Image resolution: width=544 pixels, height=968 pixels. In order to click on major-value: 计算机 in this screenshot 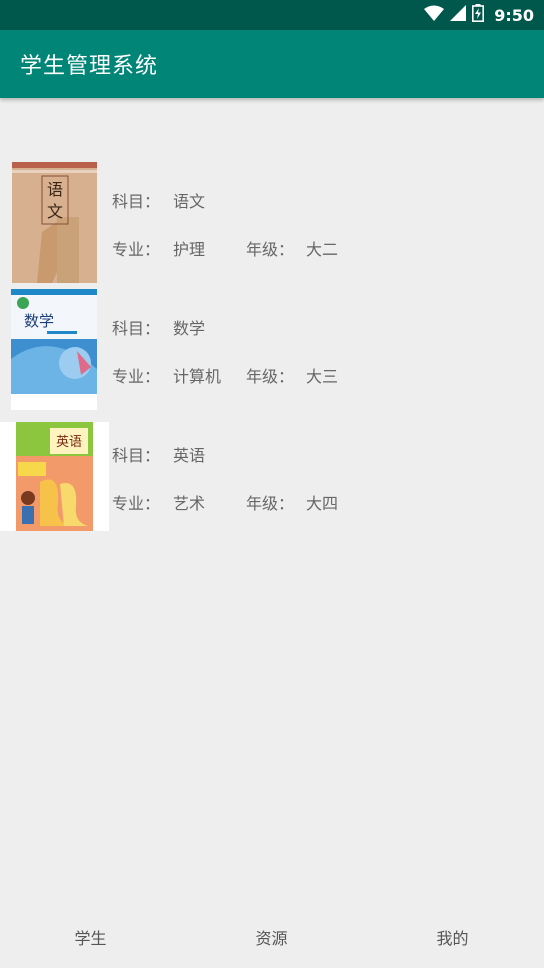, I will do `click(197, 376)`.